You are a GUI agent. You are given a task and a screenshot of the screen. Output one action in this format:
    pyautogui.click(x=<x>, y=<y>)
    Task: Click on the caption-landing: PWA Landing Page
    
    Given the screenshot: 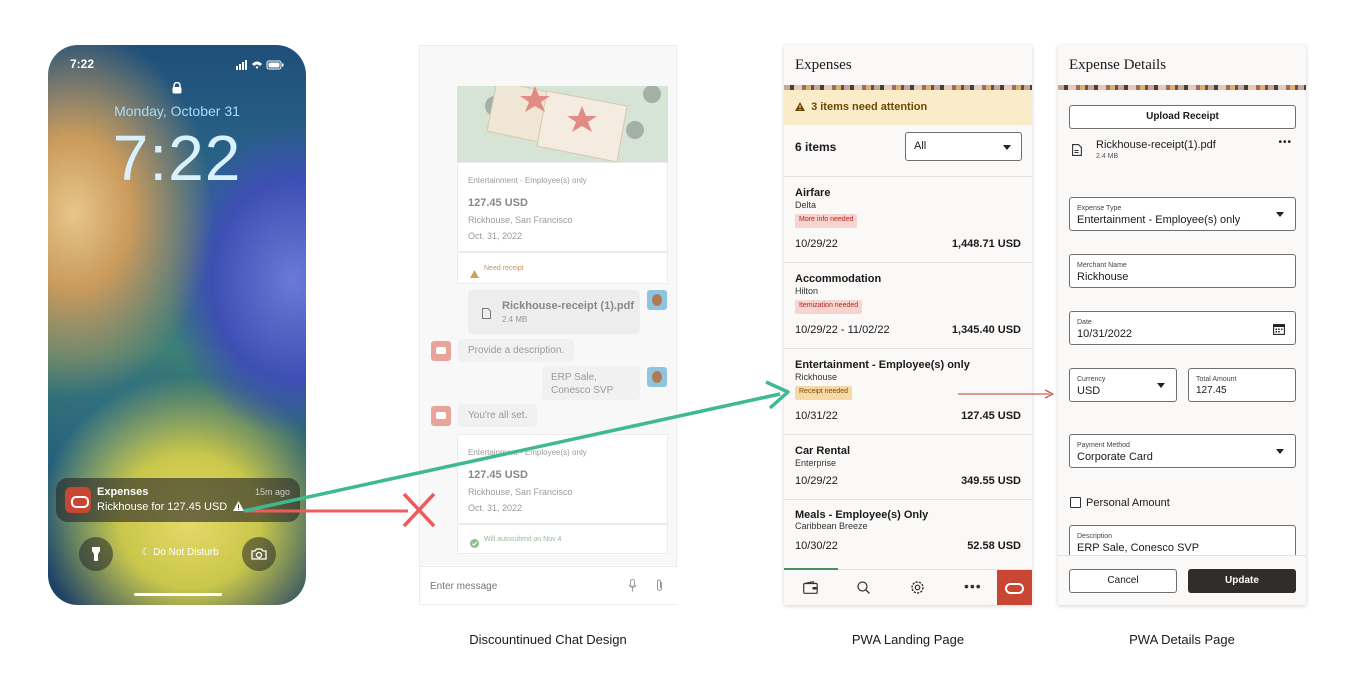 What is the action you would take?
    pyautogui.click(x=908, y=639)
    